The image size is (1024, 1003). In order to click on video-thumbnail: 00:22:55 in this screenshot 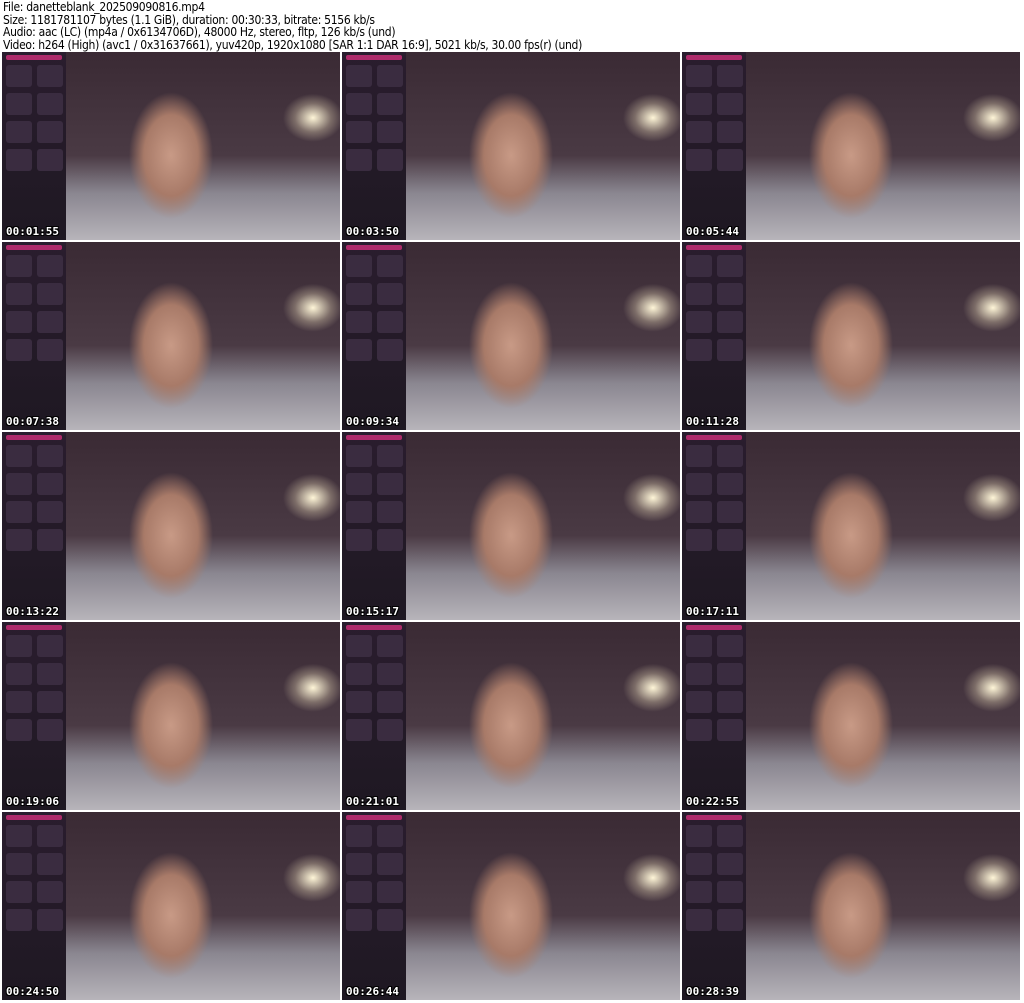, I will do `click(851, 716)`.